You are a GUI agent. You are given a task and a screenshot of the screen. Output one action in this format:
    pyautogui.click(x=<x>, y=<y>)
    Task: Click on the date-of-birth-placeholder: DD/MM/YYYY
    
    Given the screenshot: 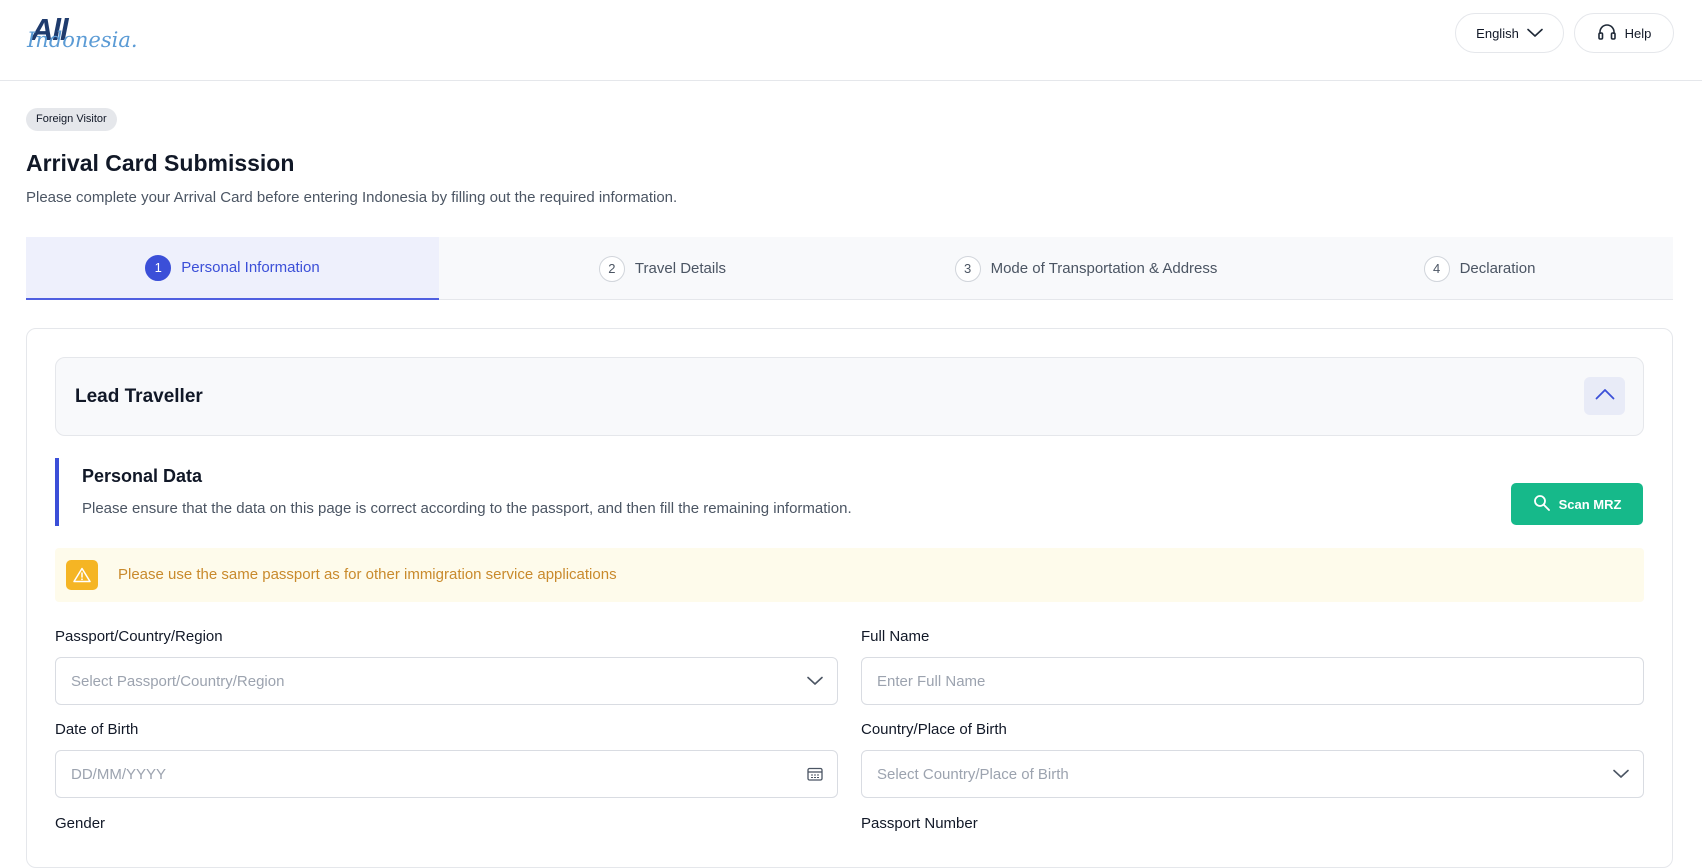 What is the action you would take?
    pyautogui.click(x=119, y=774)
    